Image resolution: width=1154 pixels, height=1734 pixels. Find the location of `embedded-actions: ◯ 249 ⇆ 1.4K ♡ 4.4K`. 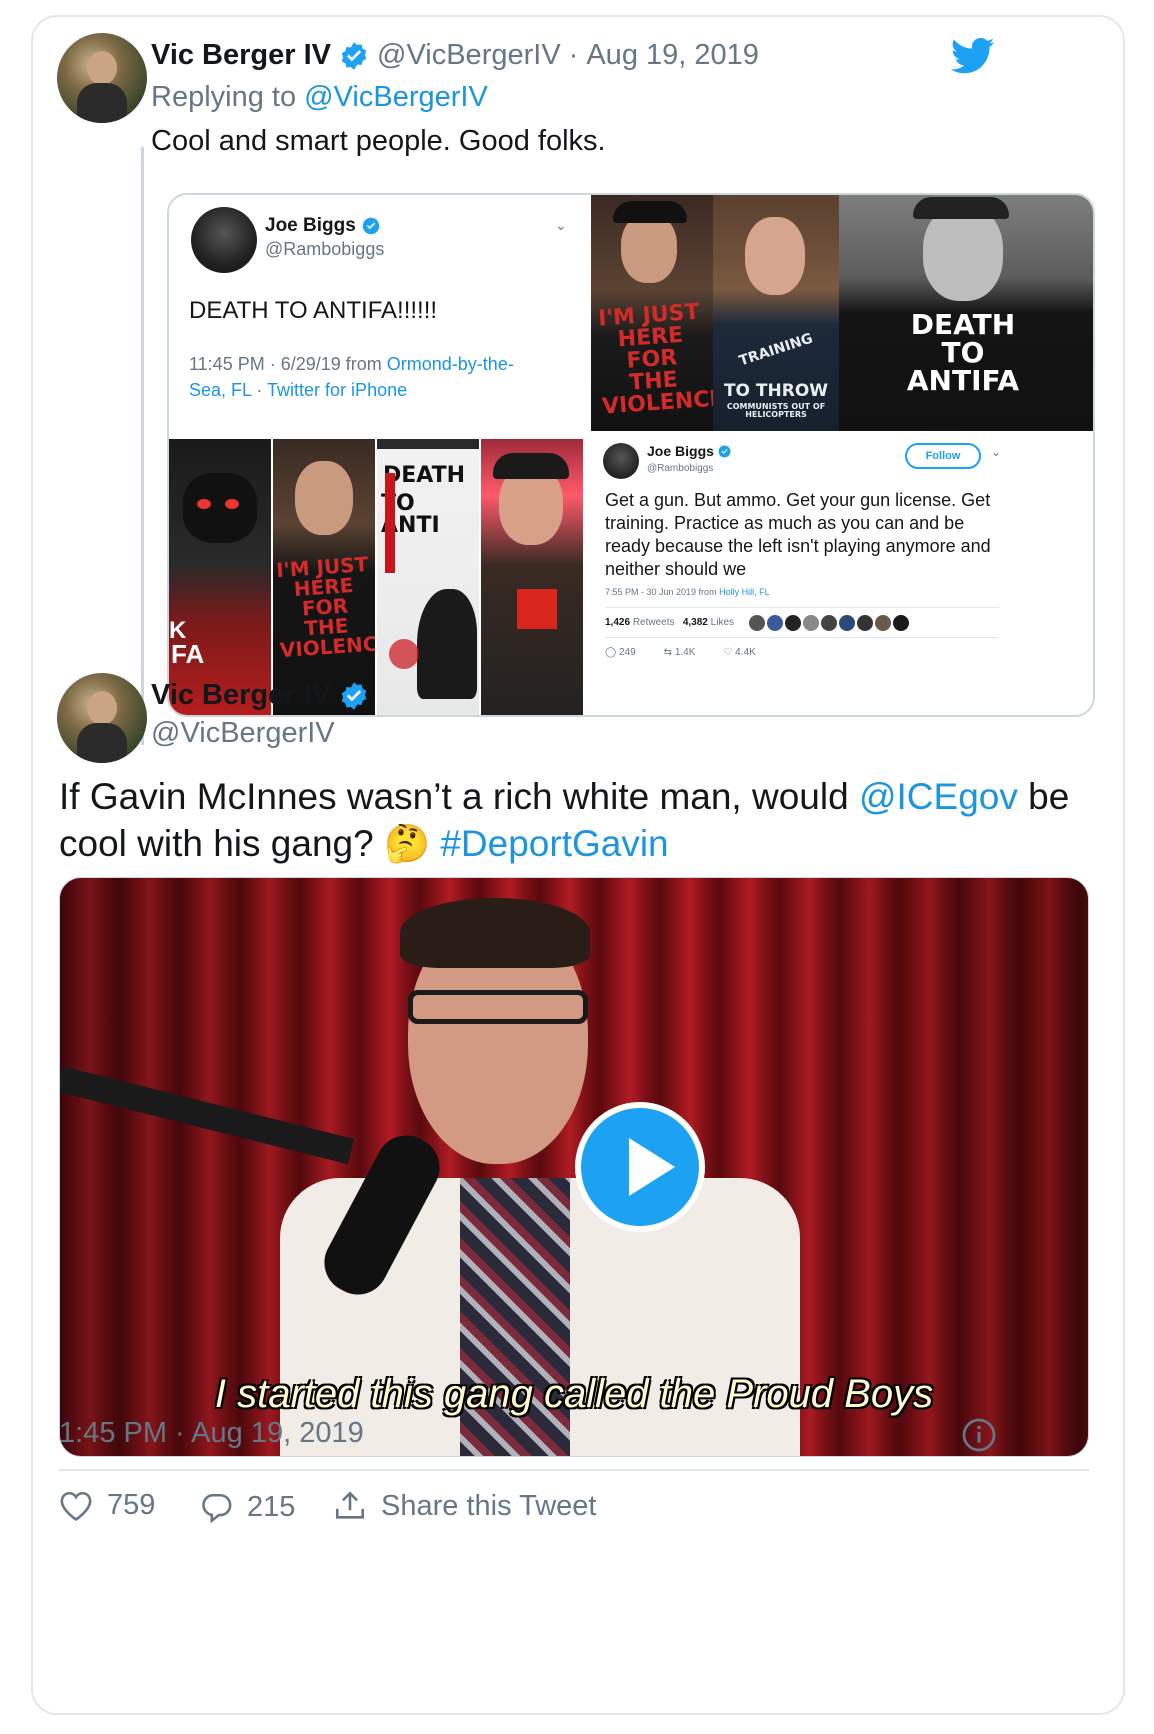

embedded-actions: ◯ 249 ⇆ 1.4K ♡ 4.4K is located at coordinates (680, 652).